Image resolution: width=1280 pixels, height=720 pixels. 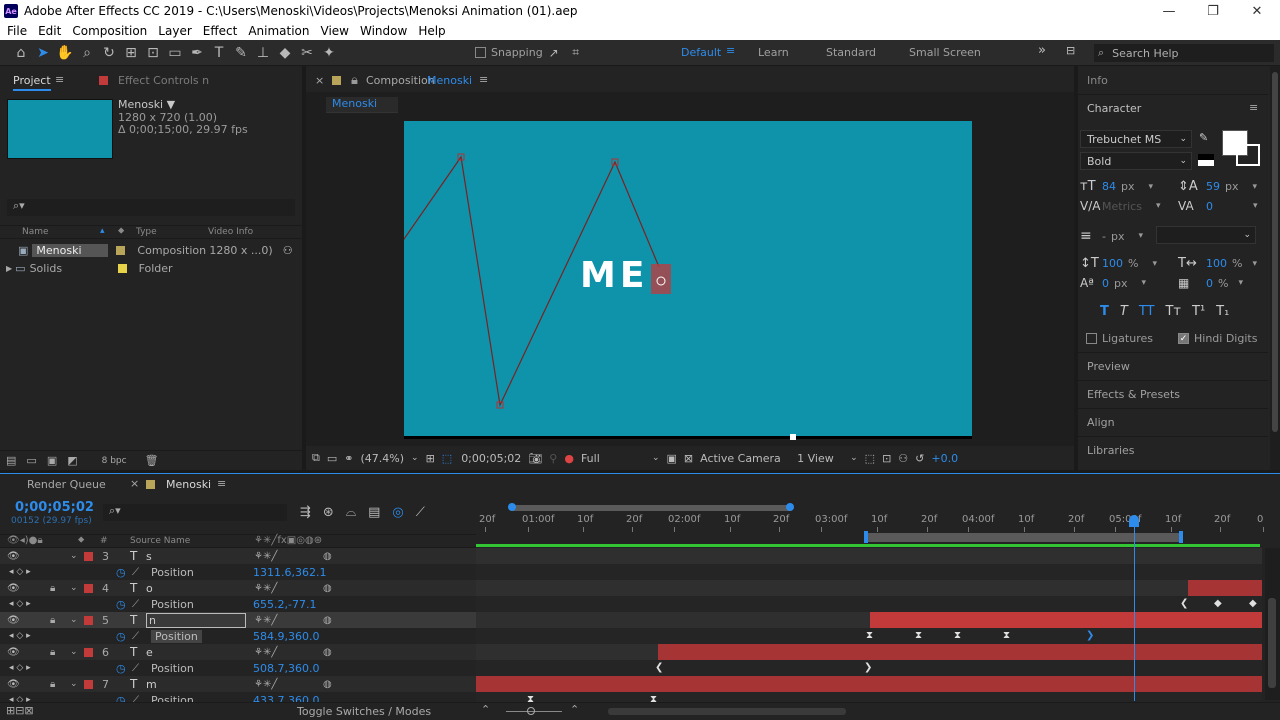 I want to click on views-dropdown: 1 View, so click(x=820, y=458).